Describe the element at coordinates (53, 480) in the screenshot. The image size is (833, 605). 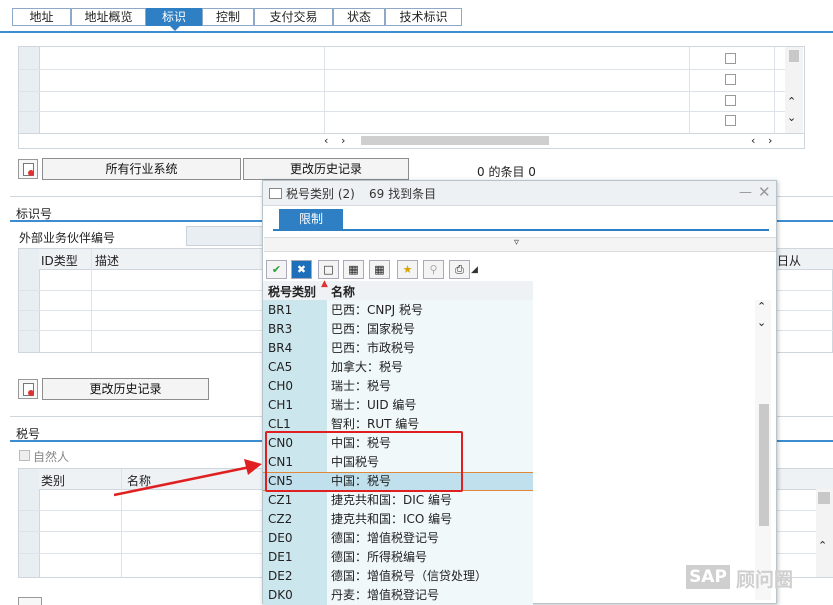
I see `col-category: 类别` at that location.